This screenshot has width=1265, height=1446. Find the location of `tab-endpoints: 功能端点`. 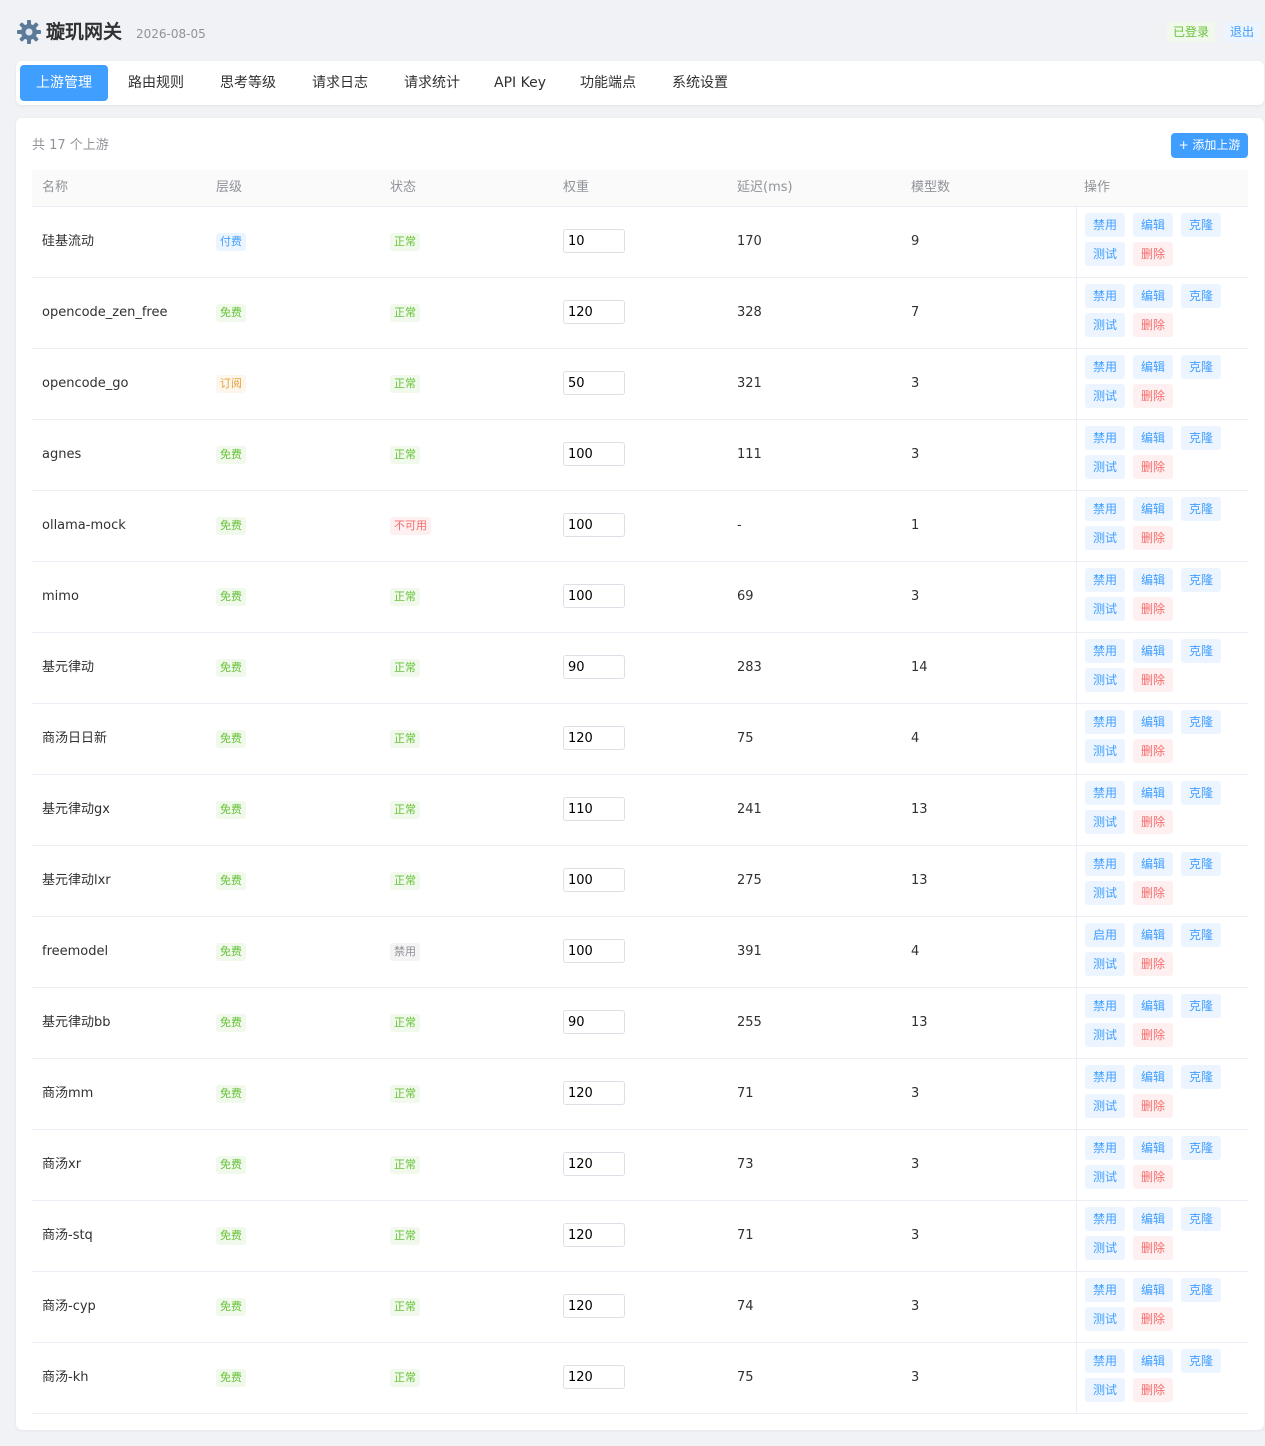

tab-endpoints: 功能端点 is located at coordinates (608, 83).